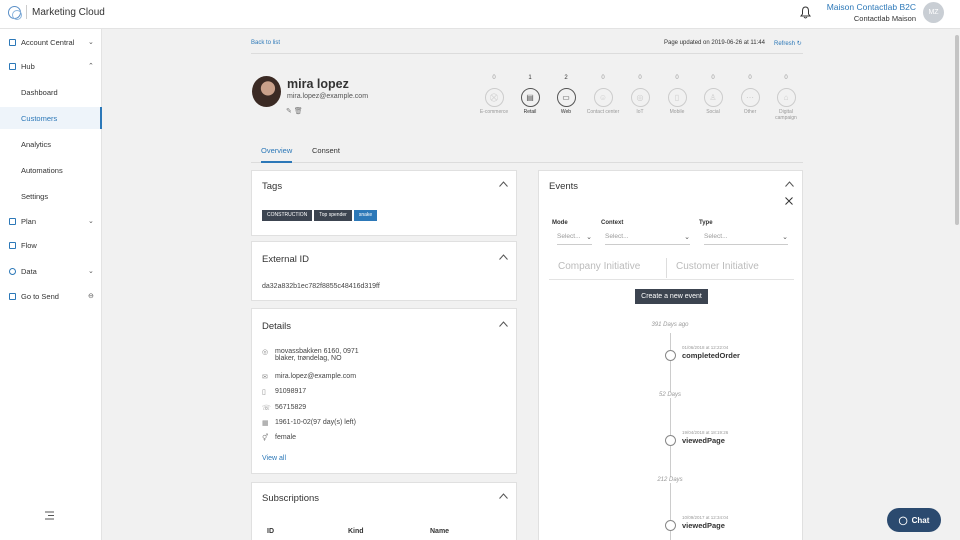 Image resolution: width=960 pixels, height=540 pixels. I want to click on detail-gender: ⚥ female, so click(279, 438).